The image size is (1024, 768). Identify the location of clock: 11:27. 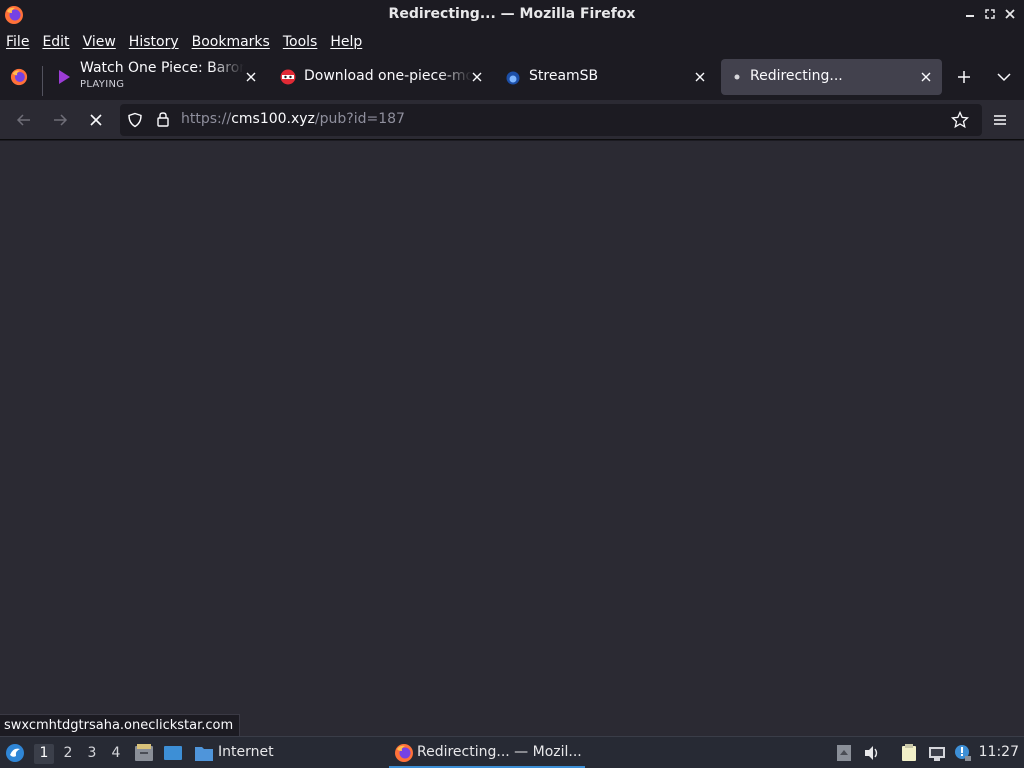
(998, 752).